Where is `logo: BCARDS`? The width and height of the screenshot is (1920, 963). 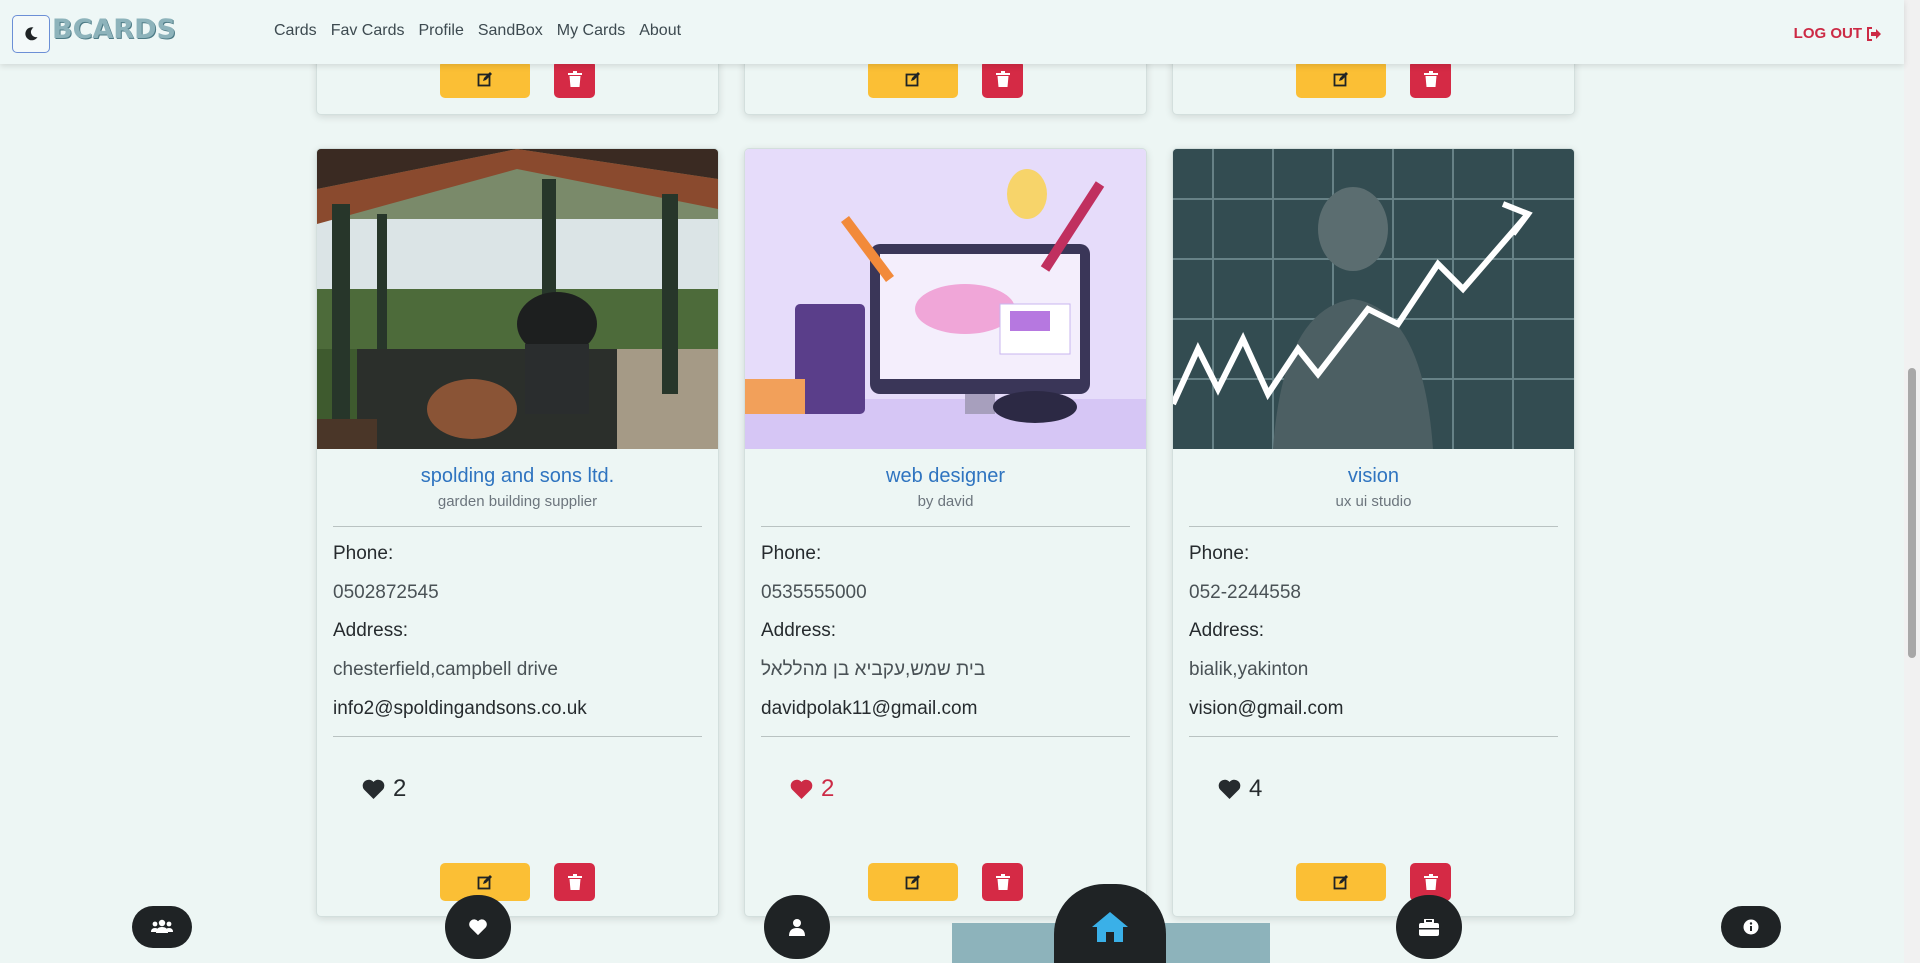
logo: BCARDS is located at coordinates (114, 29).